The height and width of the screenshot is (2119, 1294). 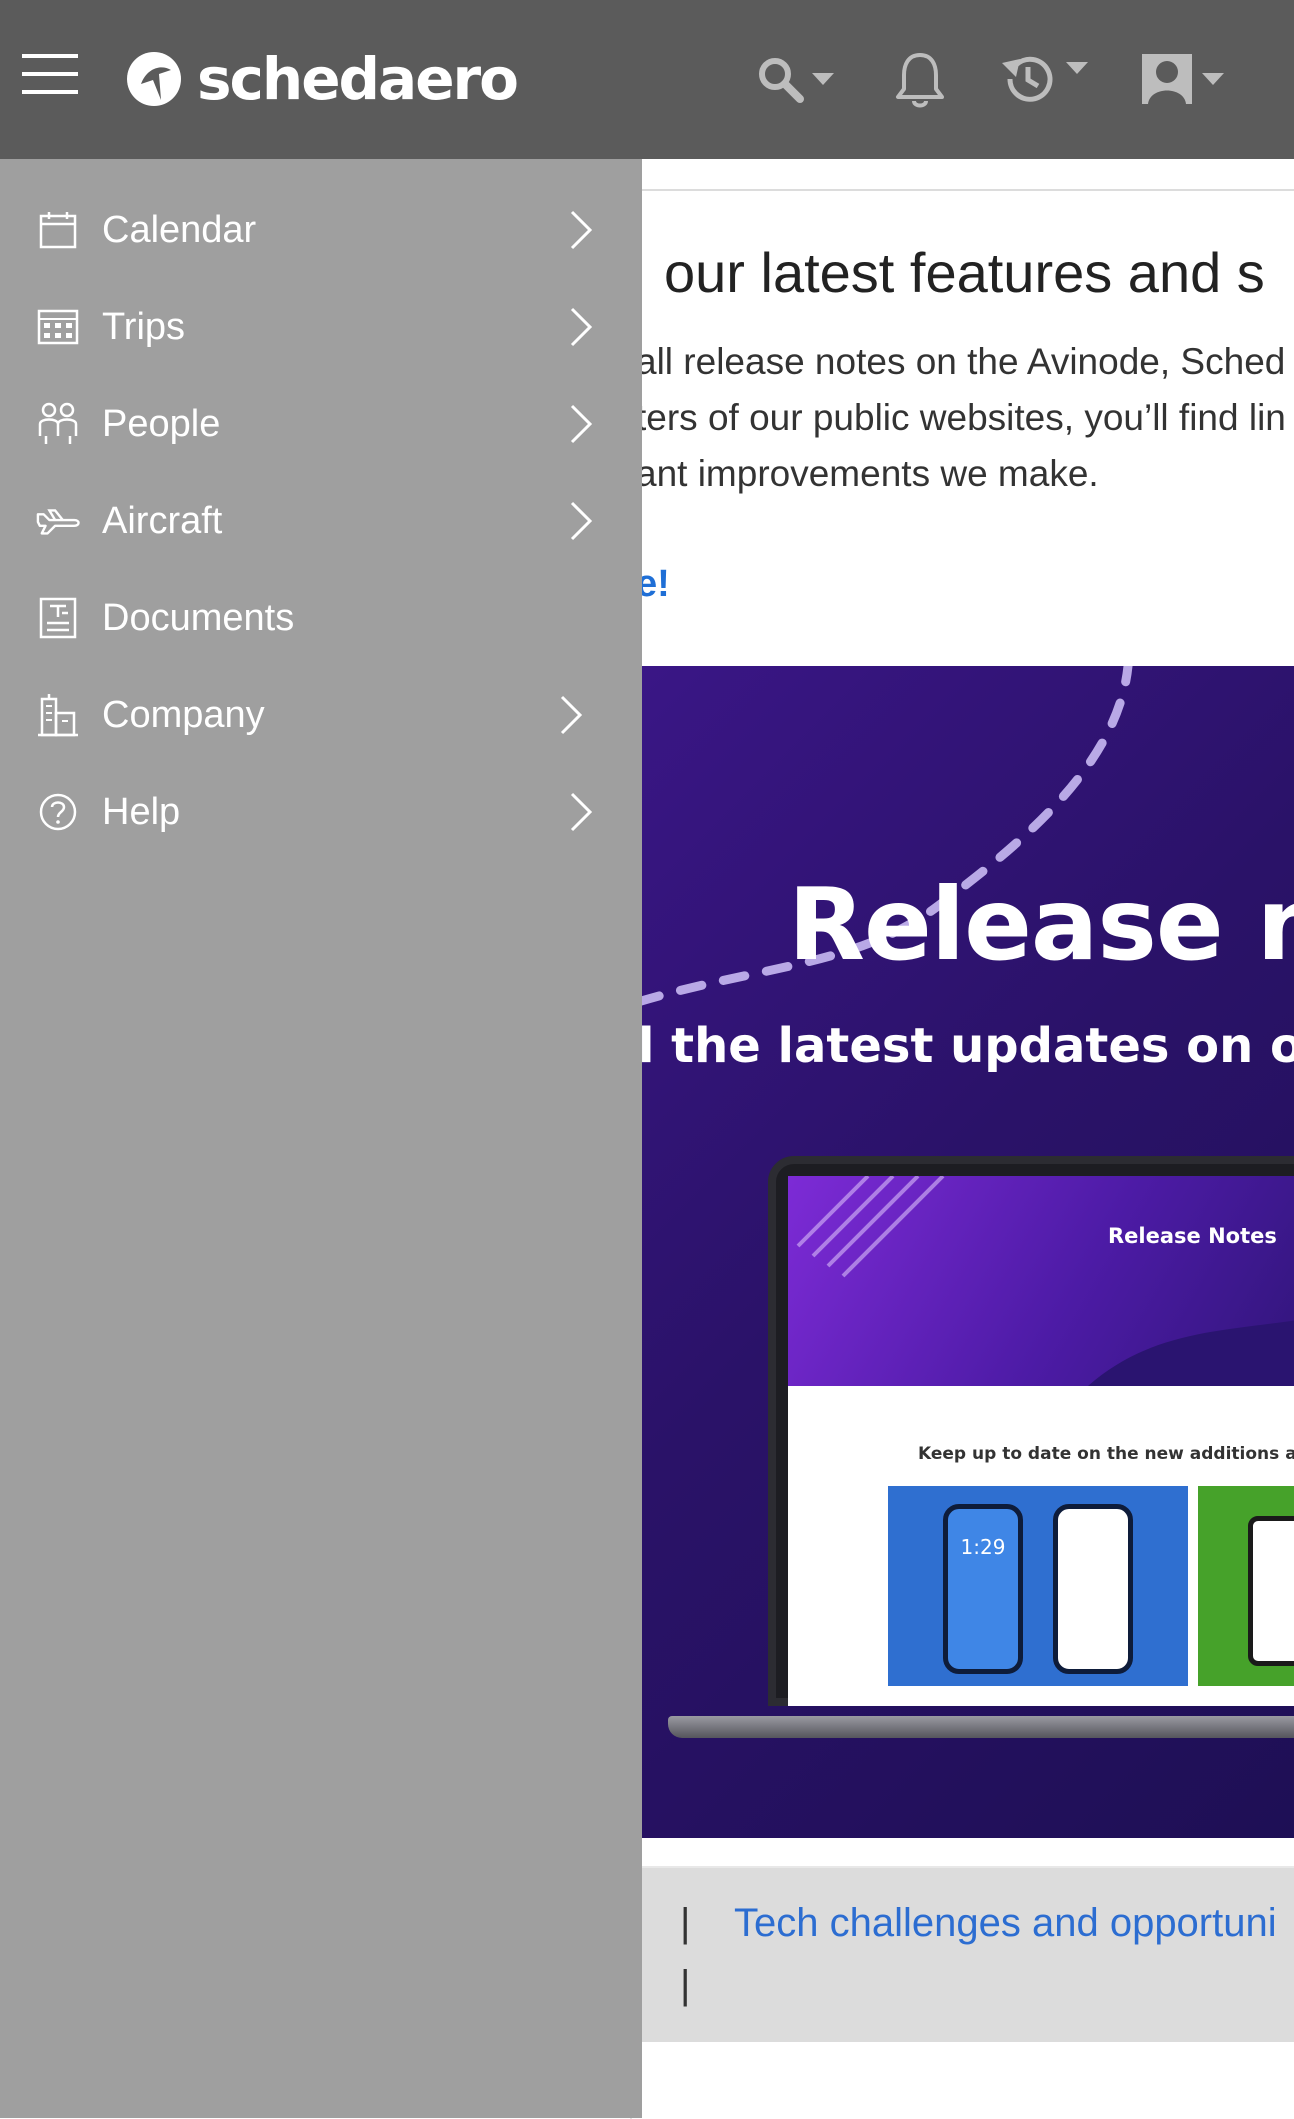 I want to click on sidebar-item-help: Help, so click(x=321, y=812).